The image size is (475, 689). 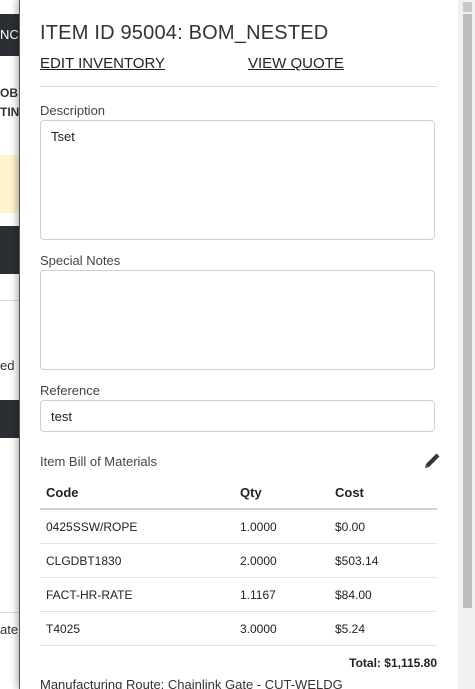 What do you see at coordinates (9, 629) in the screenshot?
I see `background-text-fragment: ate` at bounding box center [9, 629].